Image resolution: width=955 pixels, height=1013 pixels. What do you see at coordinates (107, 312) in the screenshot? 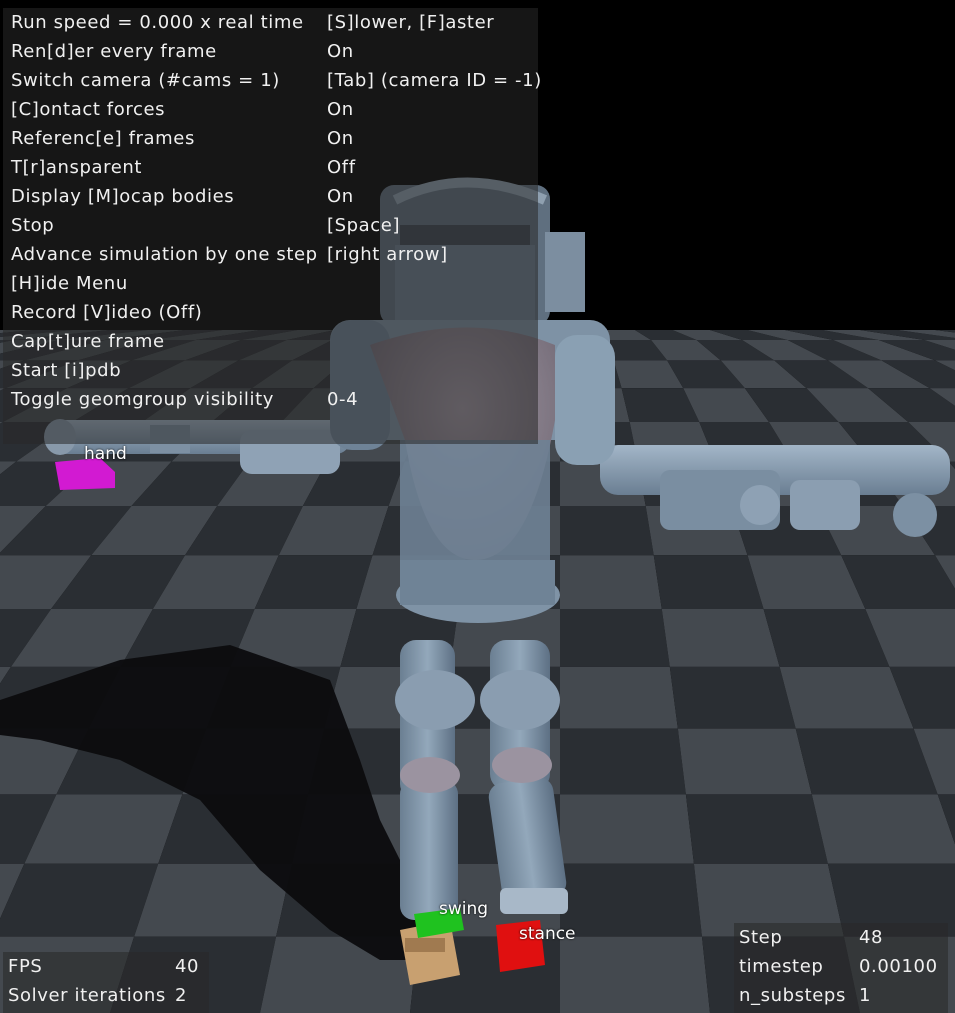
I see `menu-item-label: Record [V]ideo (Off)` at bounding box center [107, 312].